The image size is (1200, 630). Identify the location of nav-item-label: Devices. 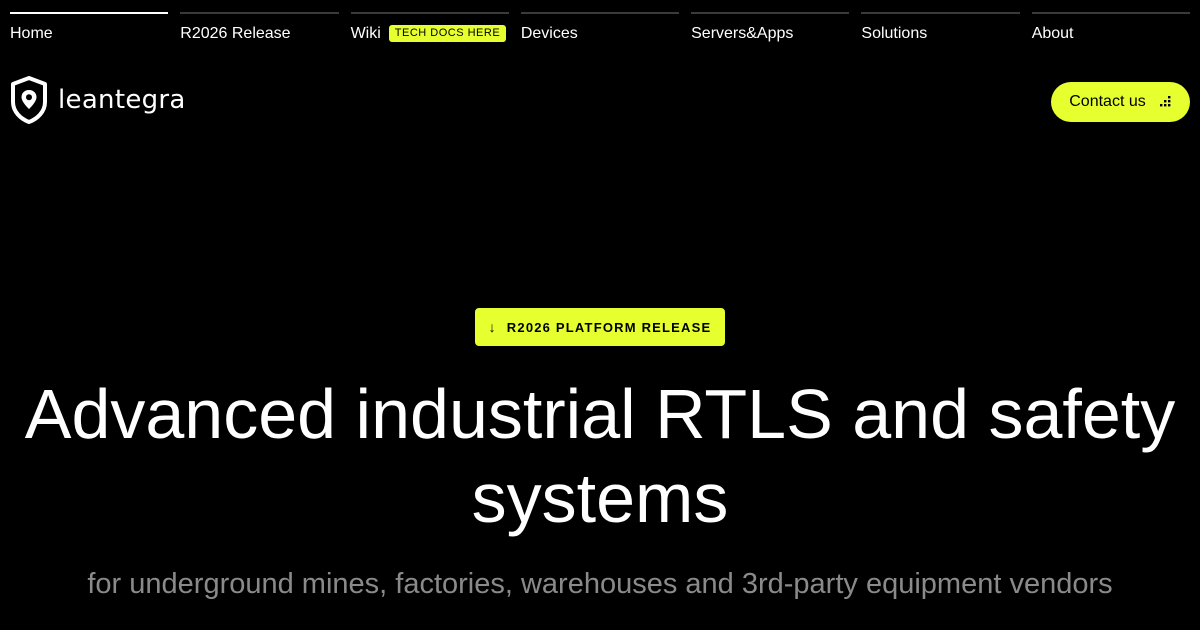
(549, 33).